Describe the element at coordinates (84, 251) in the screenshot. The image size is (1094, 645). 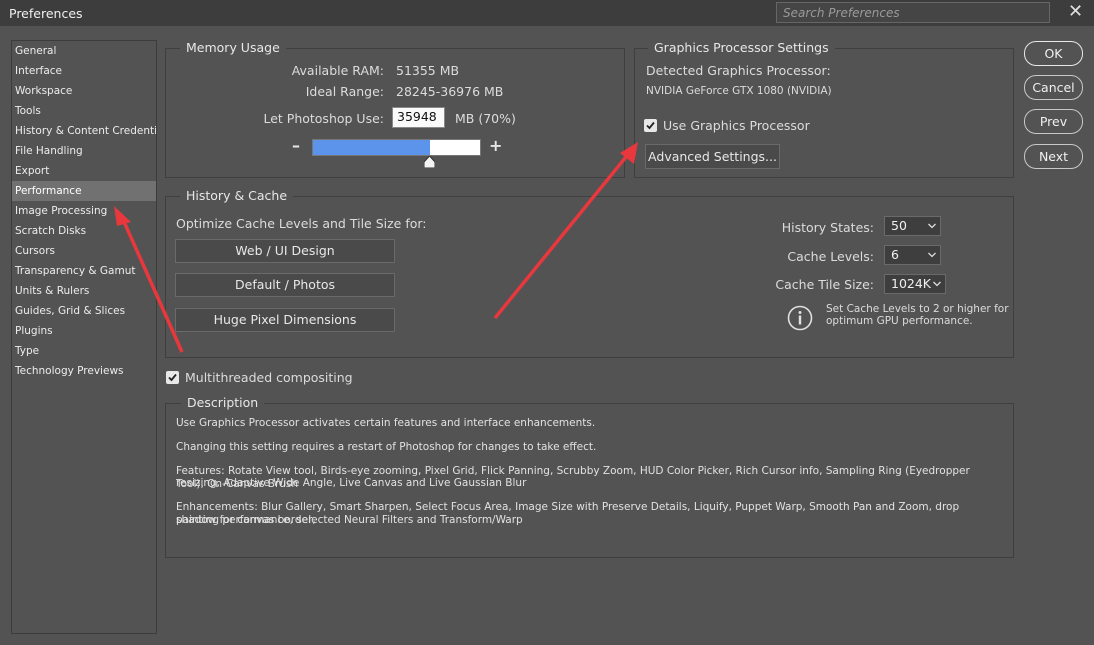
I see `sidebar-item-cursors: Cursors` at that location.